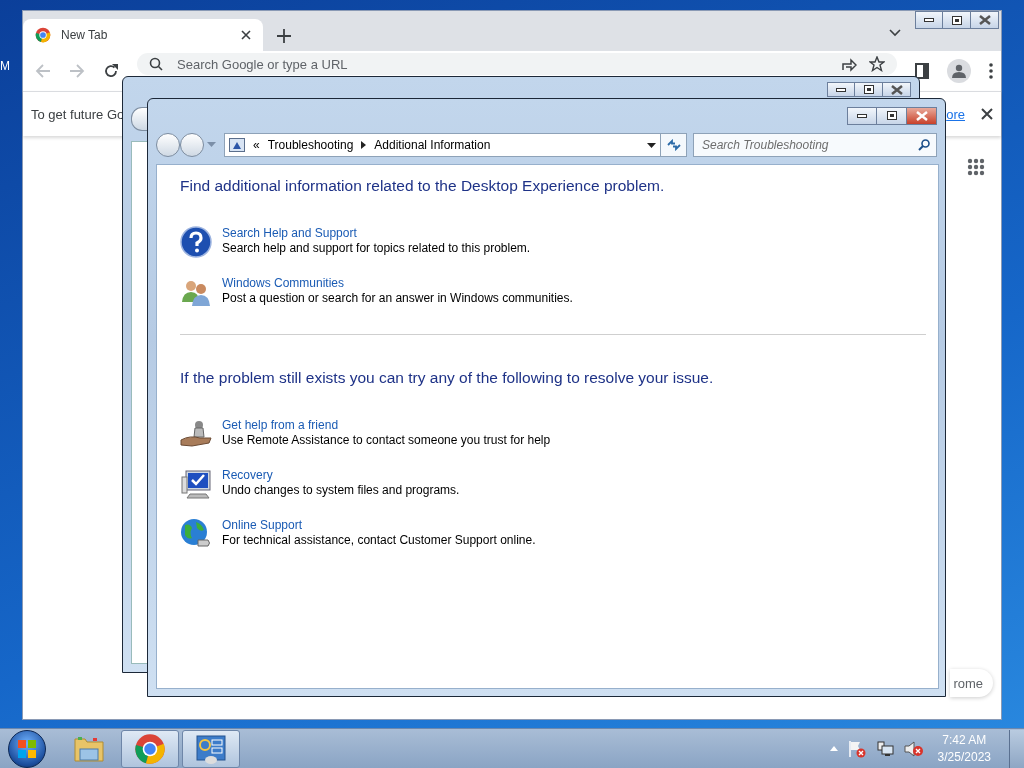 The image size is (1024, 768). What do you see at coordinates (884, 748) in the screenshot?
I see `network-icon` at bounding box center [884, 748].